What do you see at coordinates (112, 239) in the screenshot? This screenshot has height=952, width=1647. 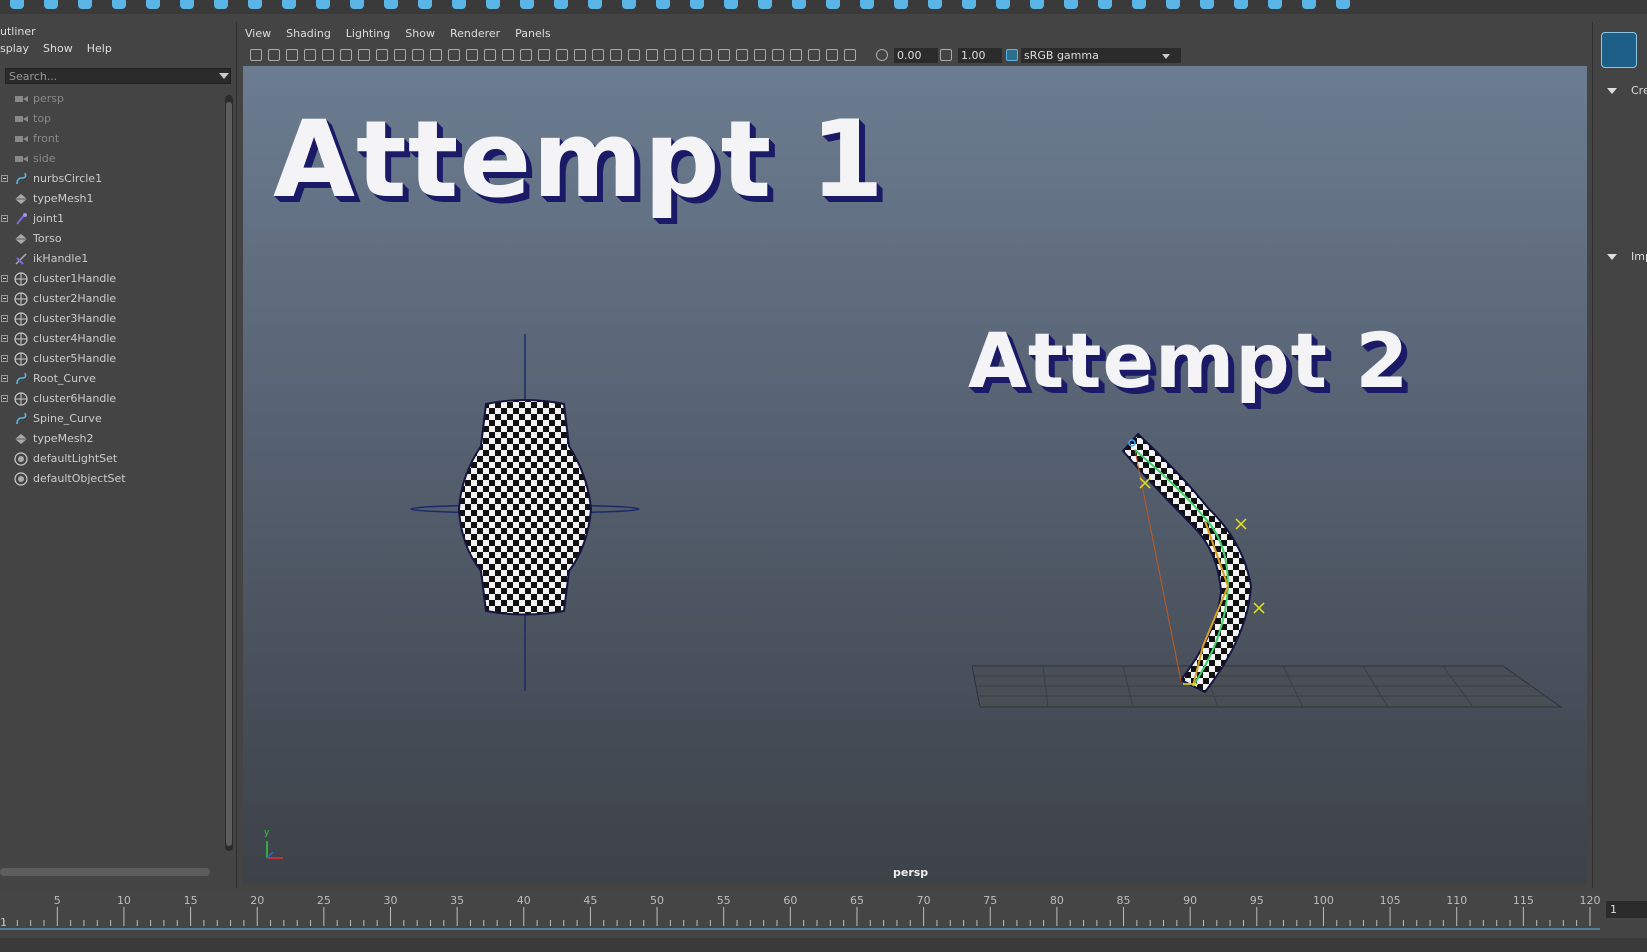 I see `outliner-item: Torso` at bounding box center [112, 239].